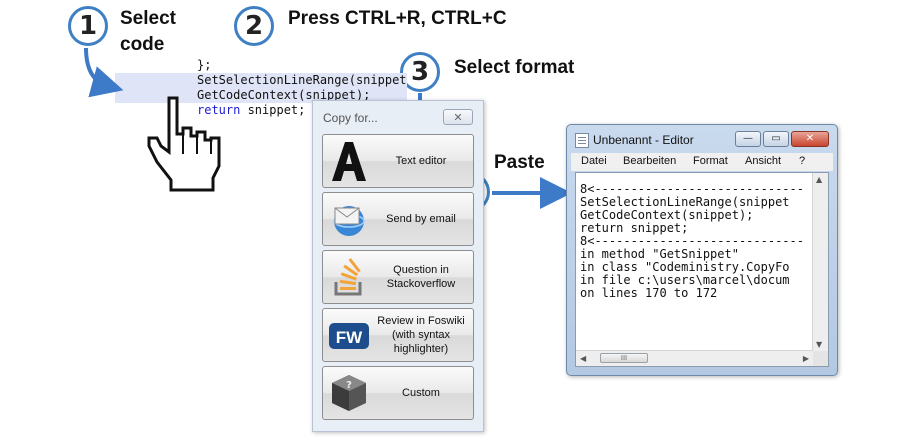 The height and width of the screenshot is (440, 900). Describe the element at coordinates (184, 144) in the screenshot. I see `hand-cursor-icon` at that location.